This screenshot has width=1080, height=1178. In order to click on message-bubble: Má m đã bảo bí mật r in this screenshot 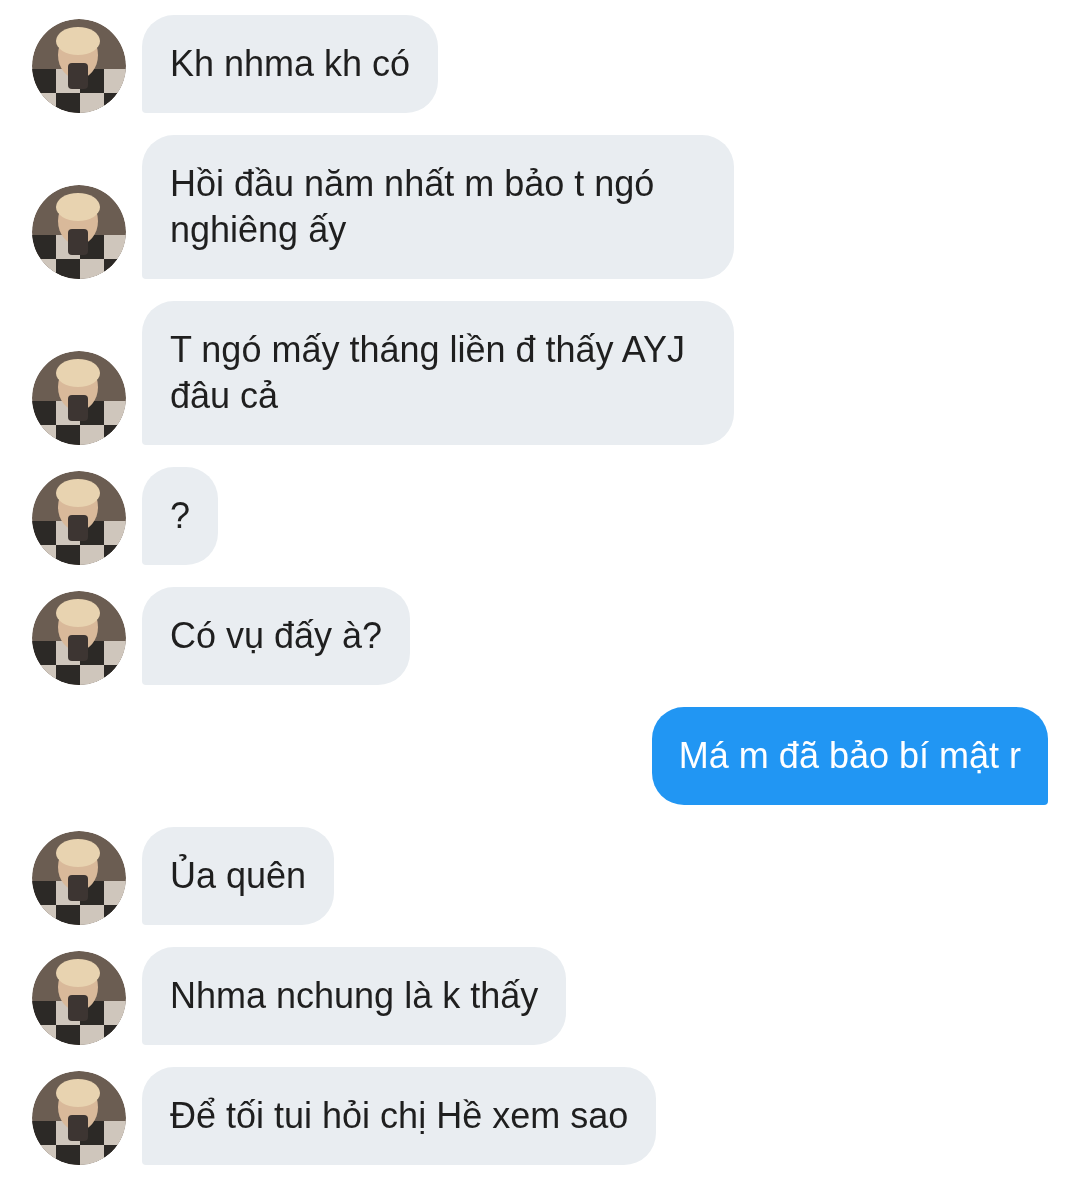, I will do `click(849, 756)`.